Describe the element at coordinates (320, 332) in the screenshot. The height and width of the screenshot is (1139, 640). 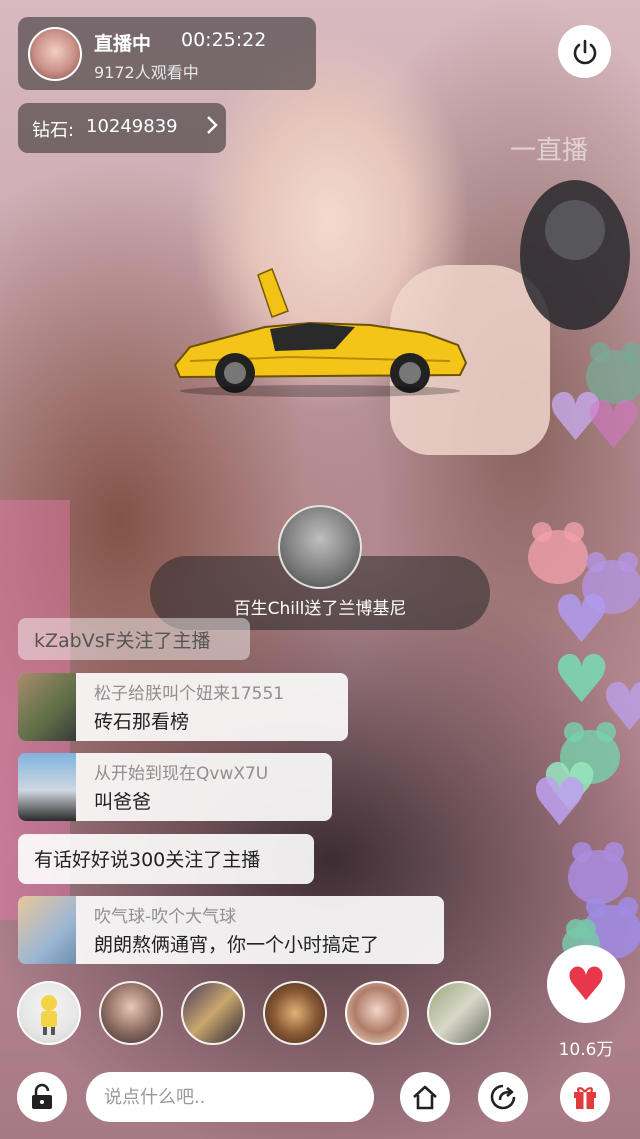
I see `sports-car-icon` at that location.